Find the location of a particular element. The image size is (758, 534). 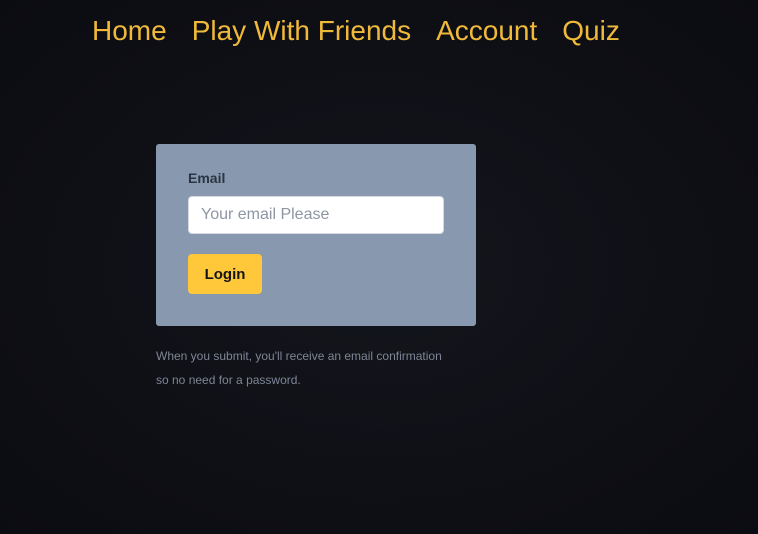

nav-link-home: Home is located at coordinates (129, 31).